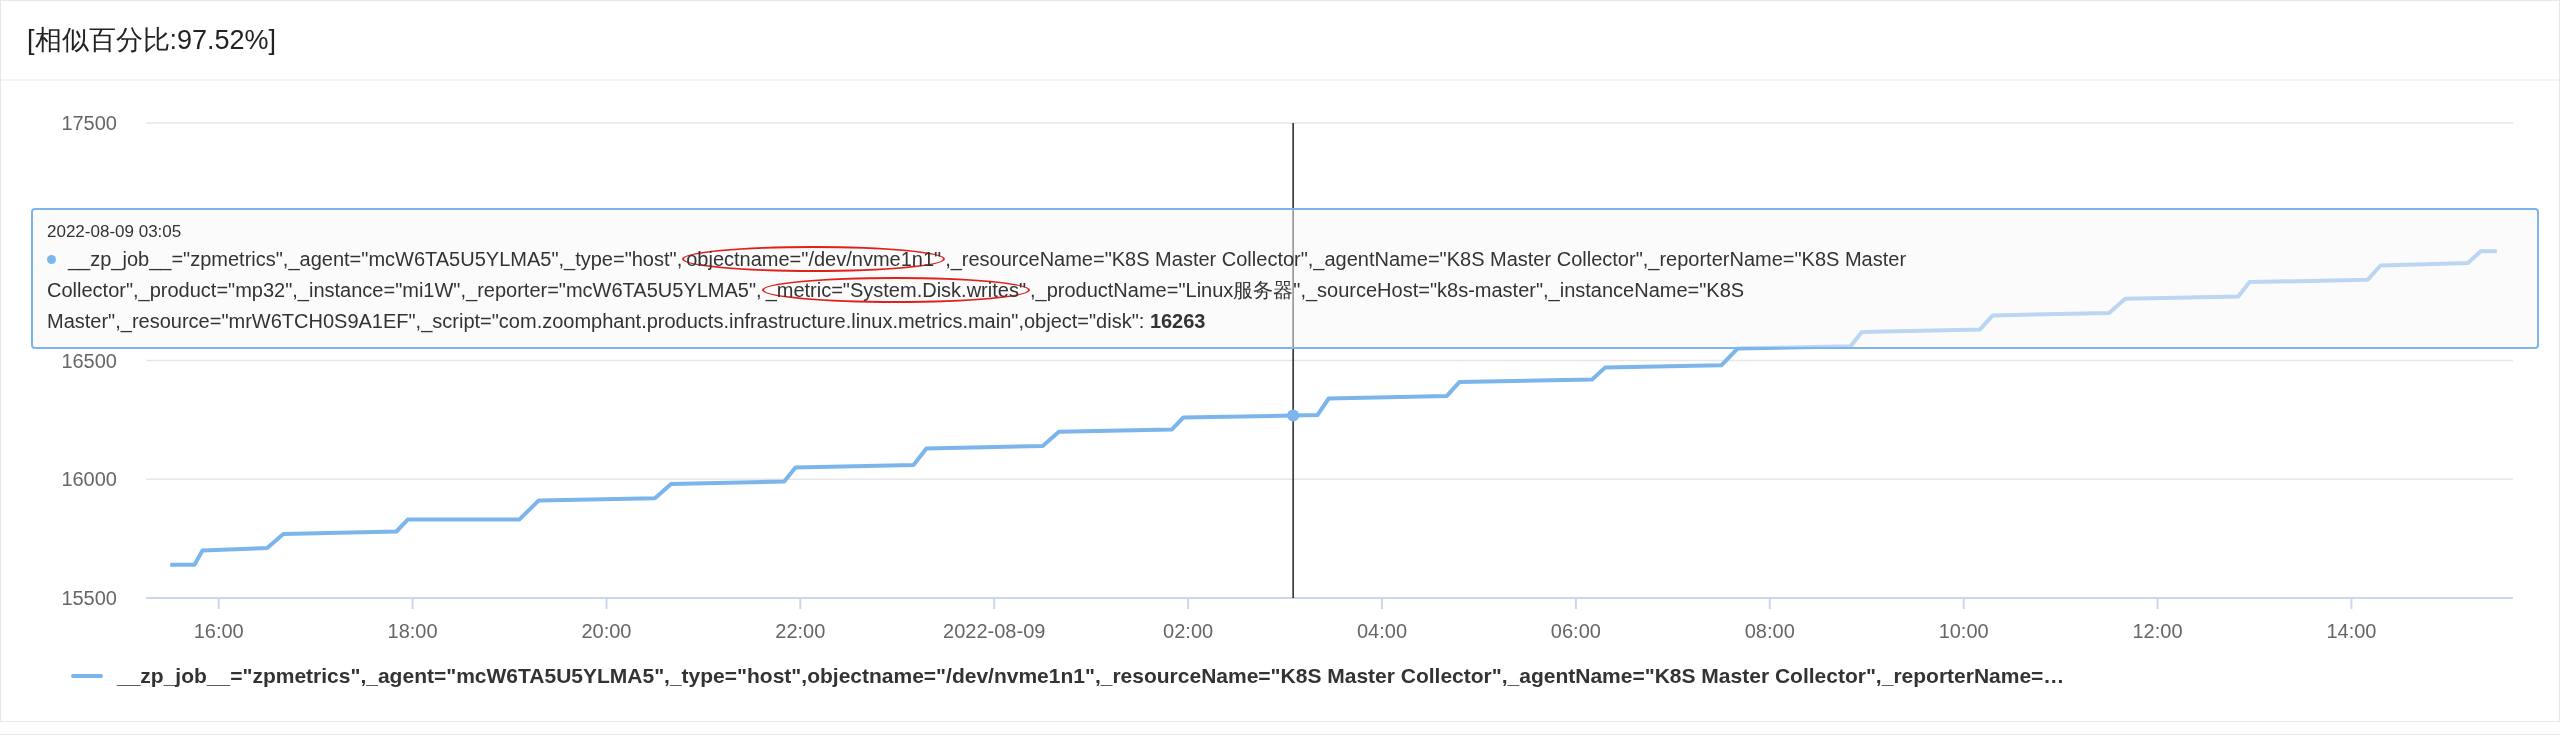 This screenshot has height=742, width=2566. Describe the element at coordinates (2351, 630) in the screenshot. I see `axis-label: 14:00` at that location.